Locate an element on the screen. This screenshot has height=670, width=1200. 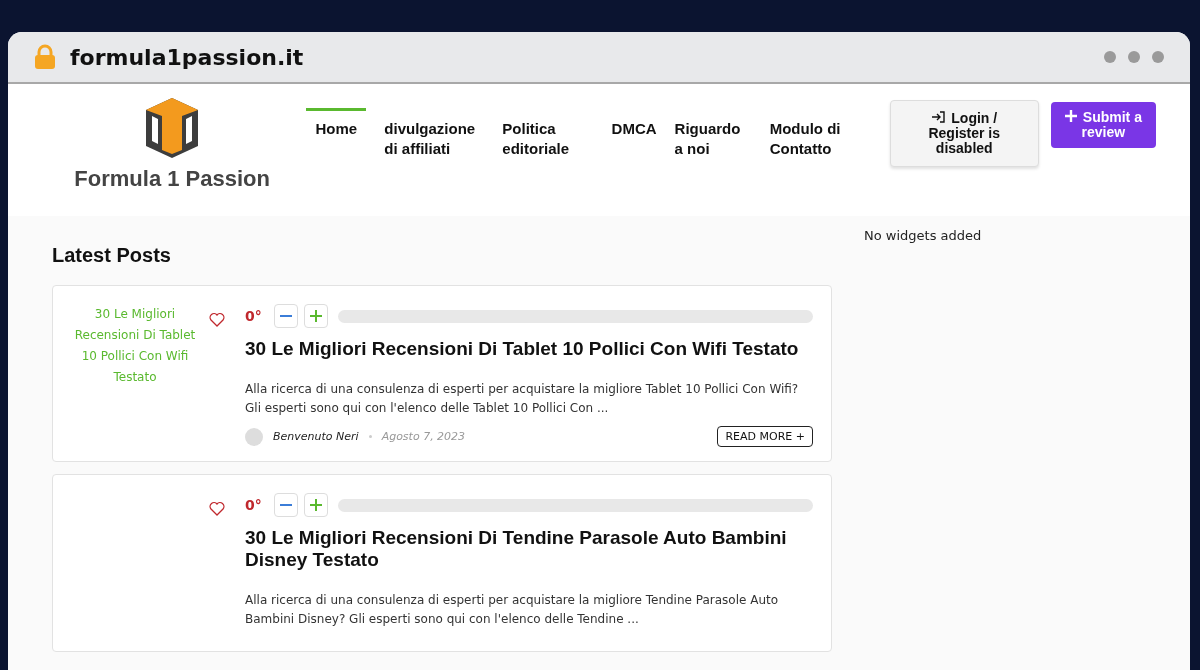
lock-icon is located at coordinates (45, 57).